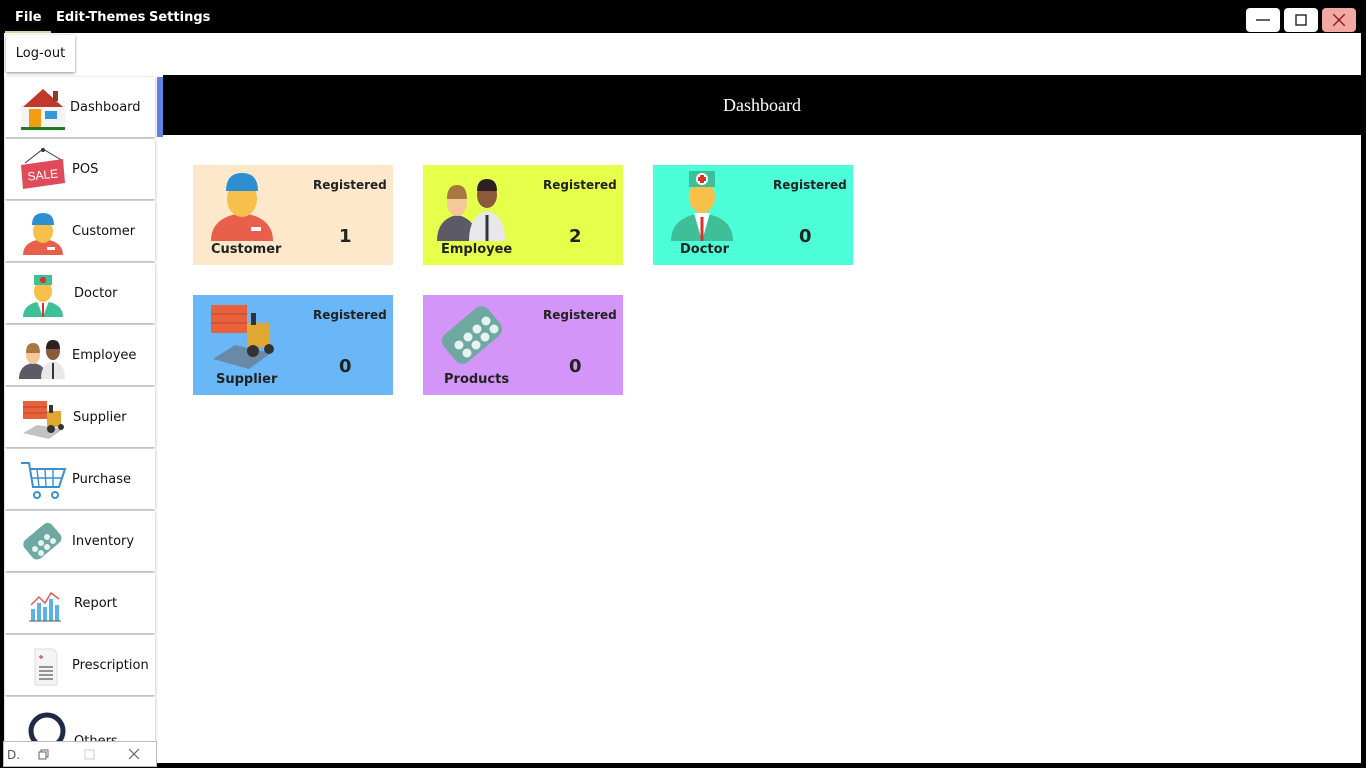 This screenshot has width=1366, height=768. What do you see at coordinates (683, 16) in the screenshot?
I see `menu-bar: File Edit-Themes Settings` at bounding box center [683, 16].